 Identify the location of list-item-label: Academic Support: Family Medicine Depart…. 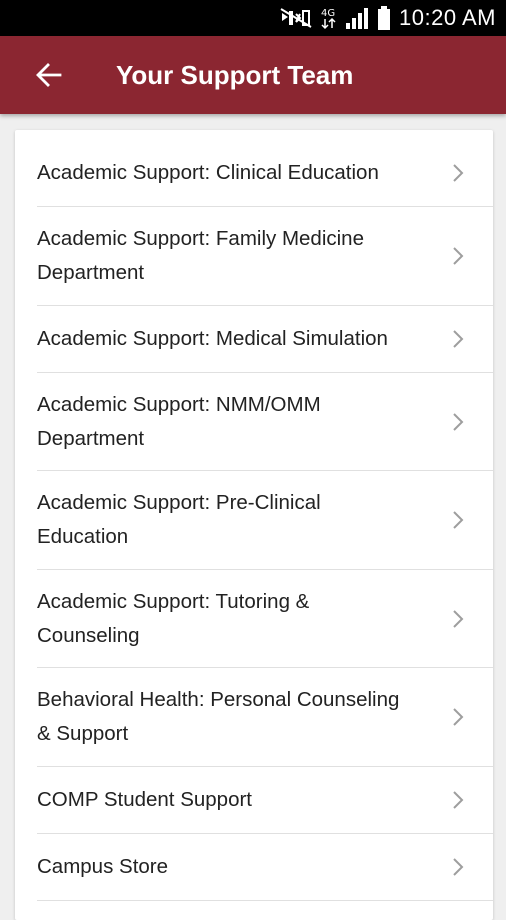
(200, 255).